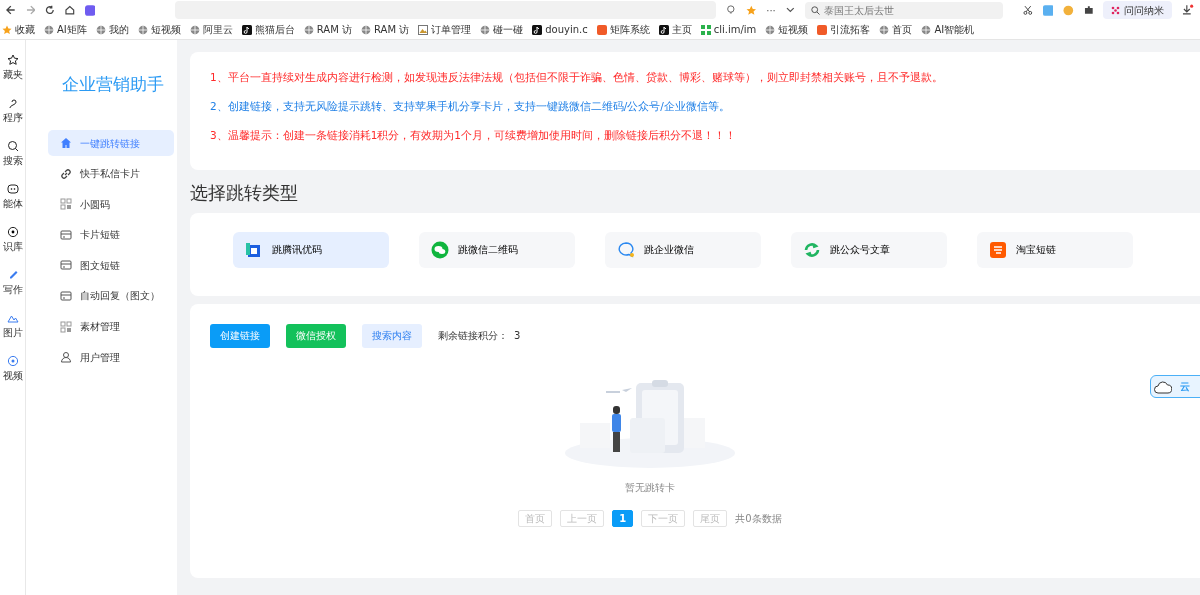 This screenshot has width=1200, height=595. Describe the element at coordinates (474, 135) in the screenshot. I see `notice-text: 3、温馨提示：创建一条链接消耗1积分，有效期为1个月，可续费增加使用时间，删除链接后积分不退！！！` at that location.